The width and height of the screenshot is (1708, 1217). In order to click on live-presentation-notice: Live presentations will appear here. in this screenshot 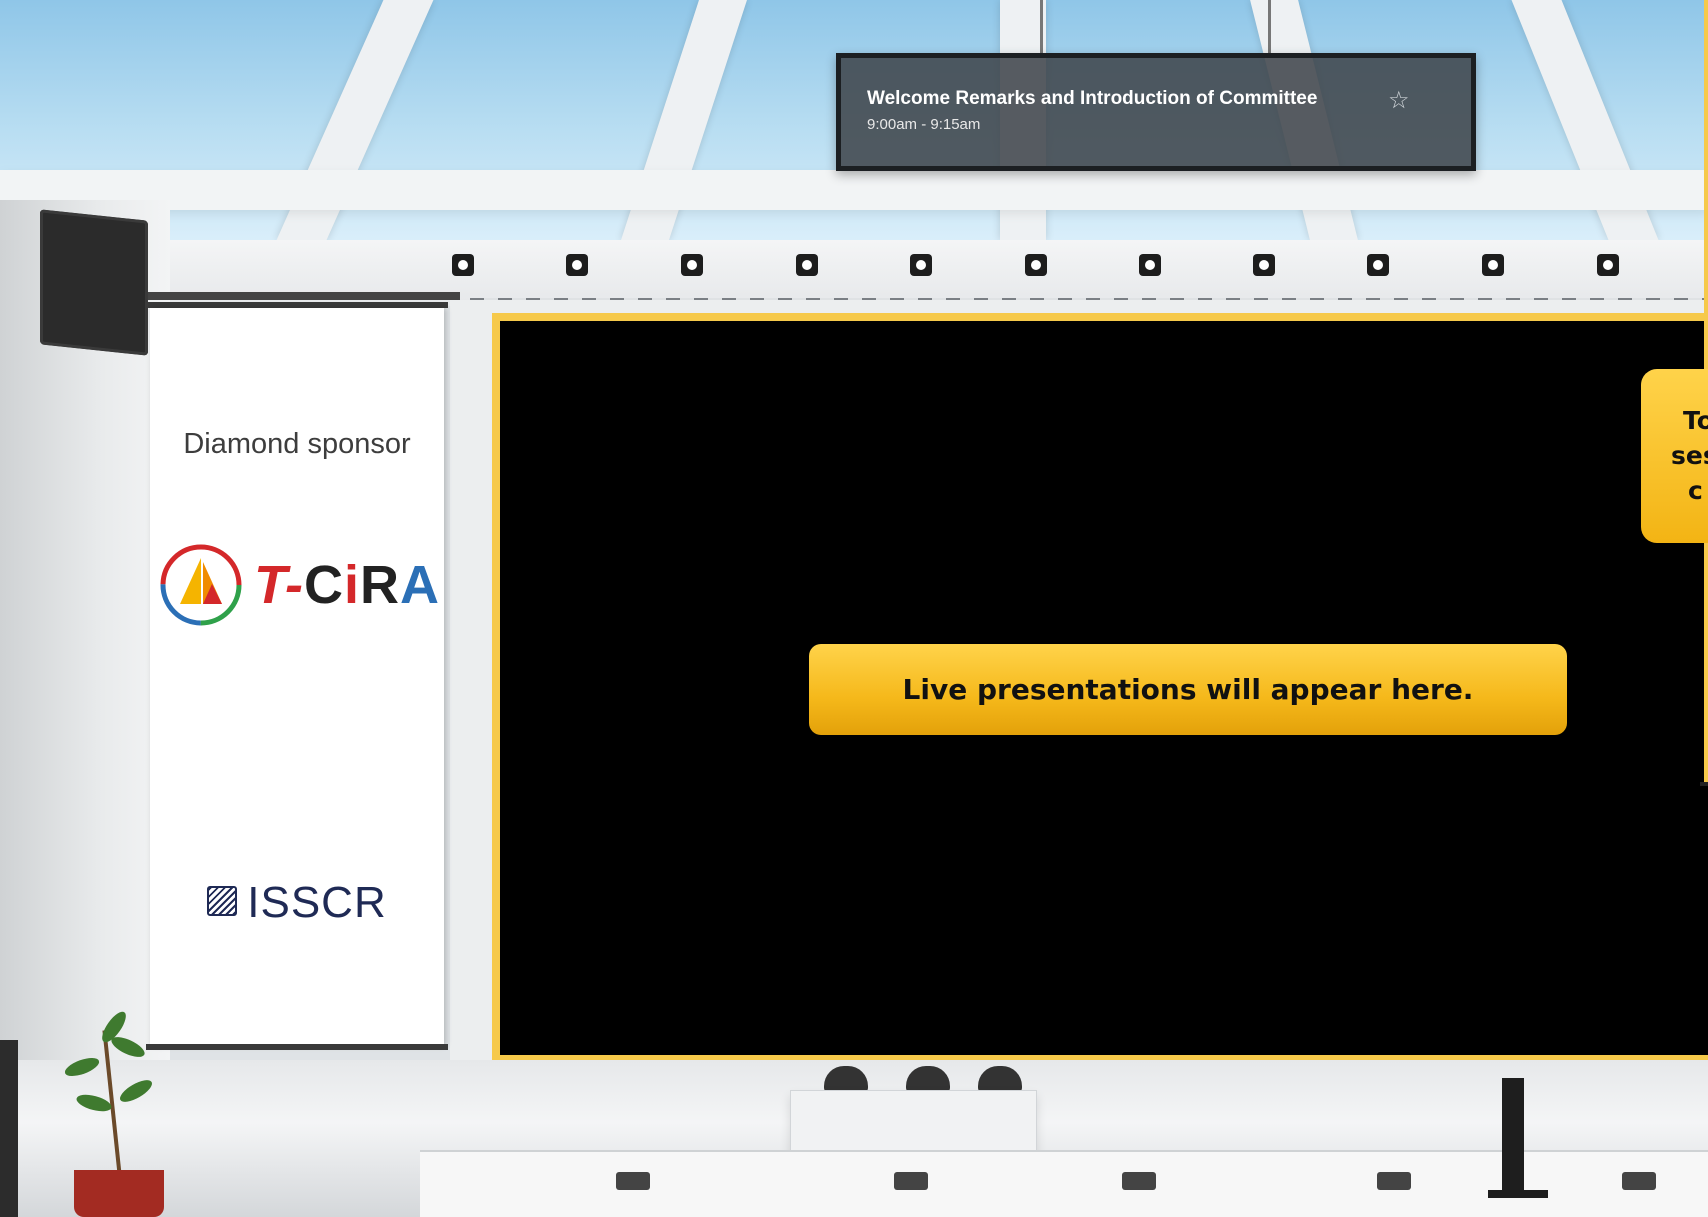, I will do `click(1188, 689)`.